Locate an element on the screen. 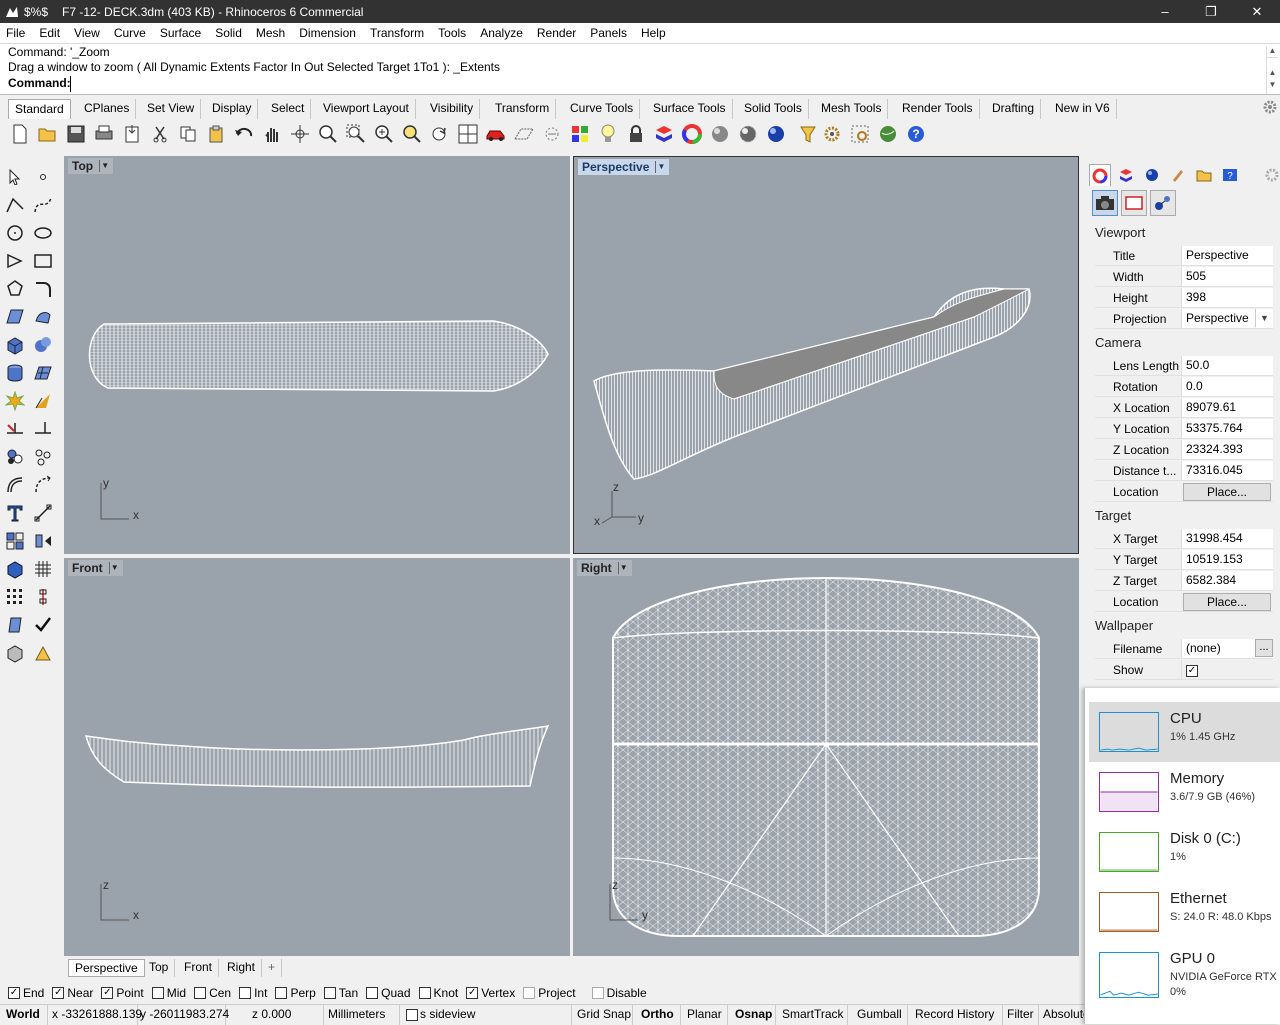 This screenshot has height=1025, width=1280. split-icon is located at coordinates (43, 429).